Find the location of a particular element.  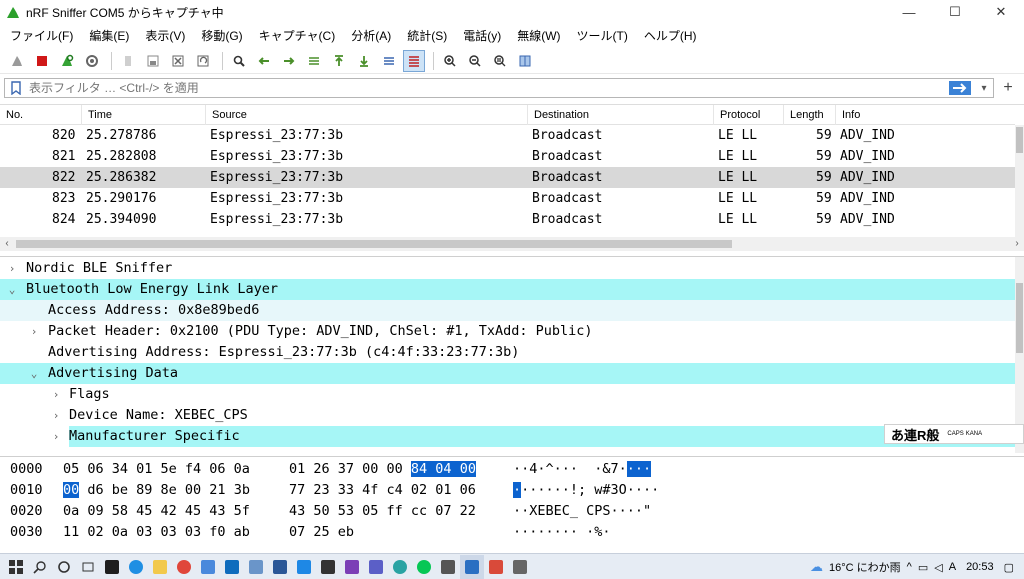

tree-item-manufacturer-specific: › Manufacturer Specific is located at coordinates (507, 436).